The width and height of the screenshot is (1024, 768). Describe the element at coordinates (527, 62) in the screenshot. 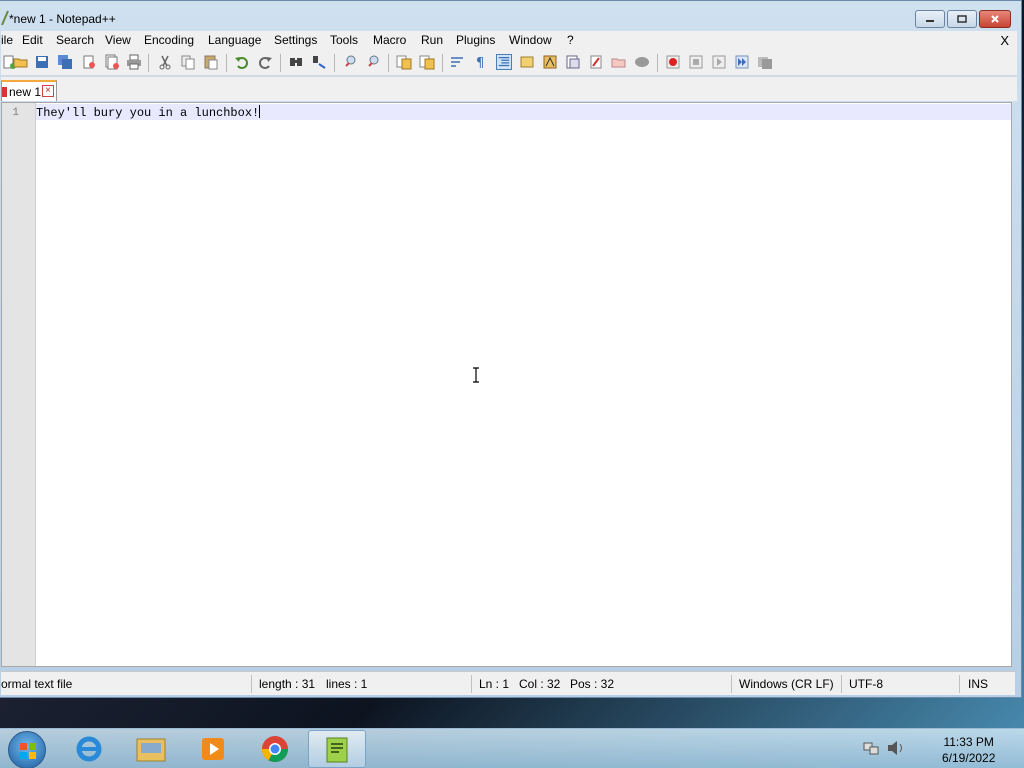

I see `udl-icon` at that location.